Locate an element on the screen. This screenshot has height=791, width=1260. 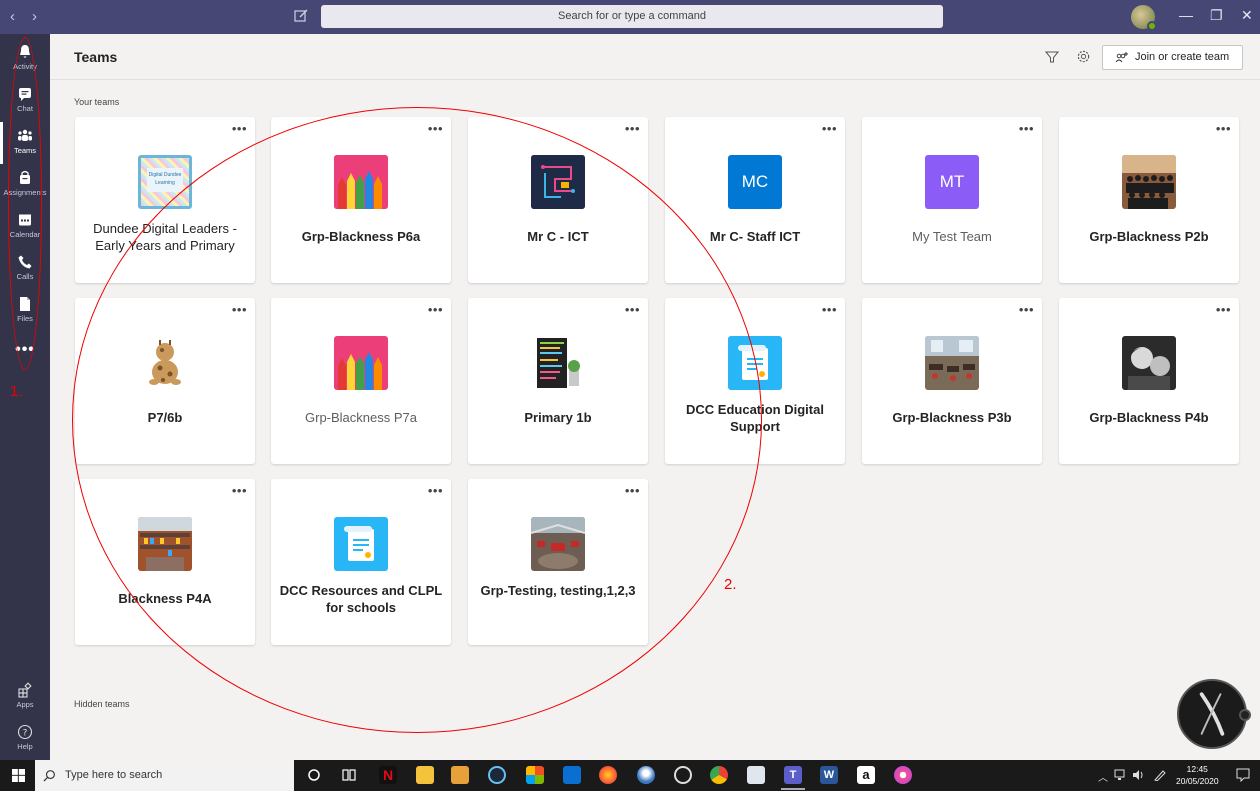
team-card: ••• Grp-Blackness P6a is located at coordinates (361, 200).